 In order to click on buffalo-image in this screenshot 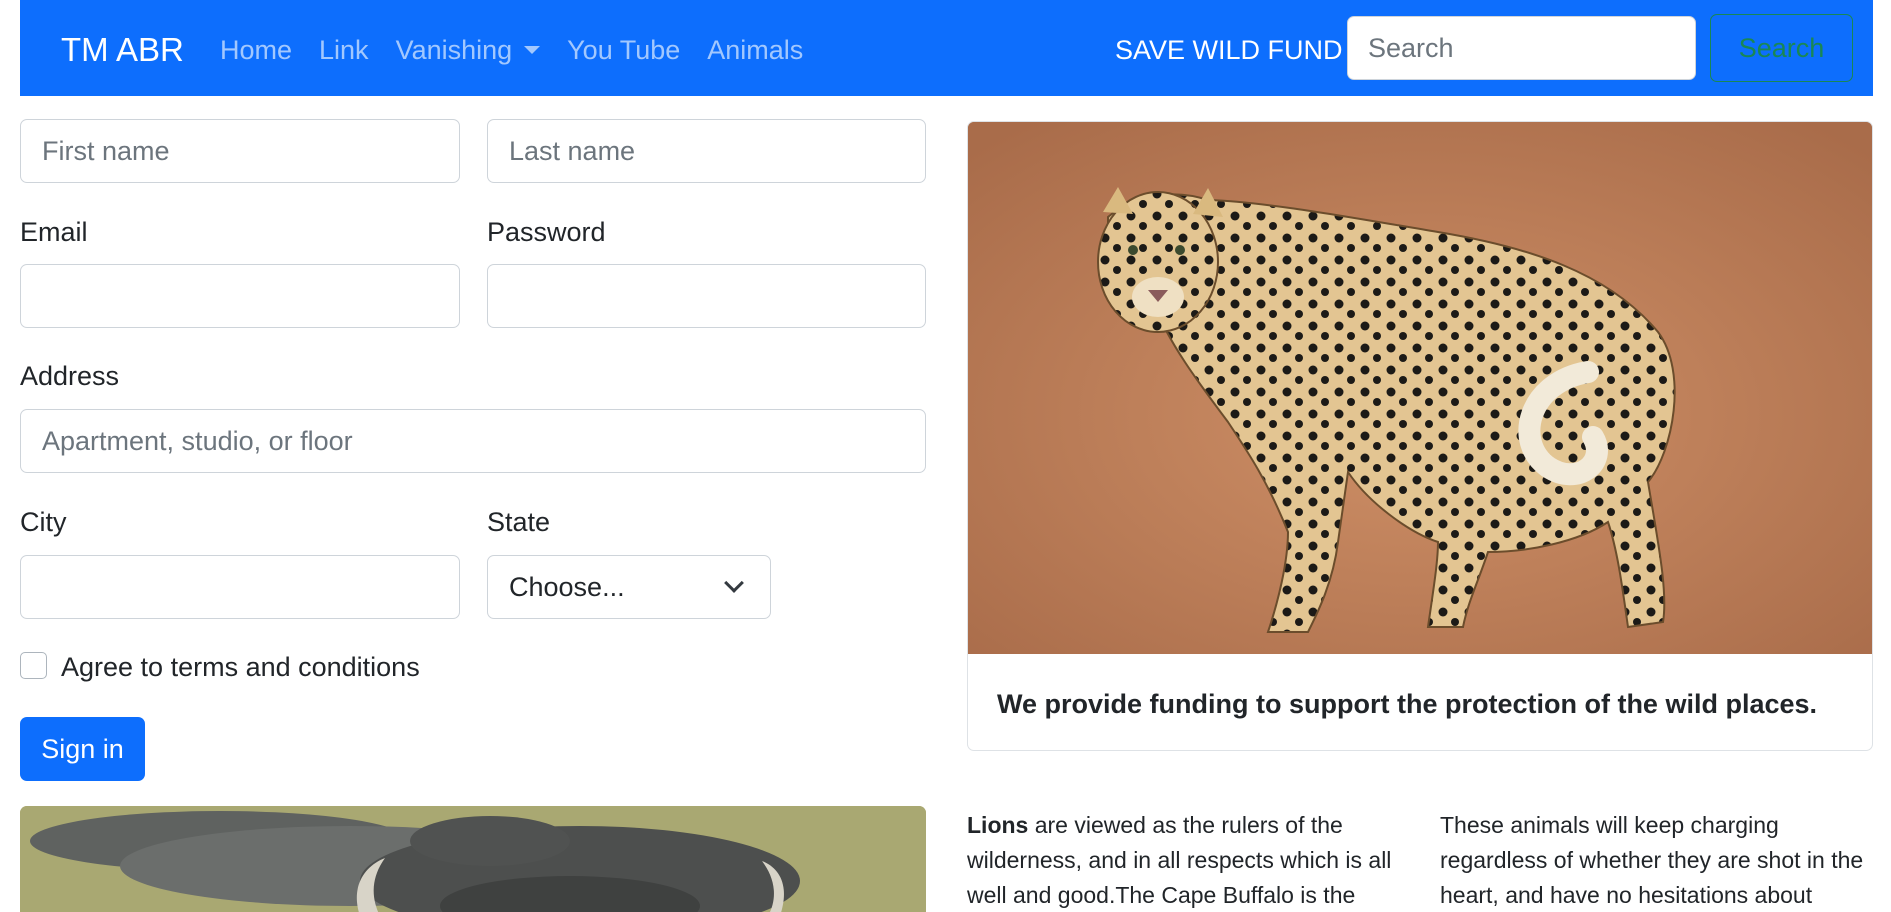, I will do `click(473, 859)`.